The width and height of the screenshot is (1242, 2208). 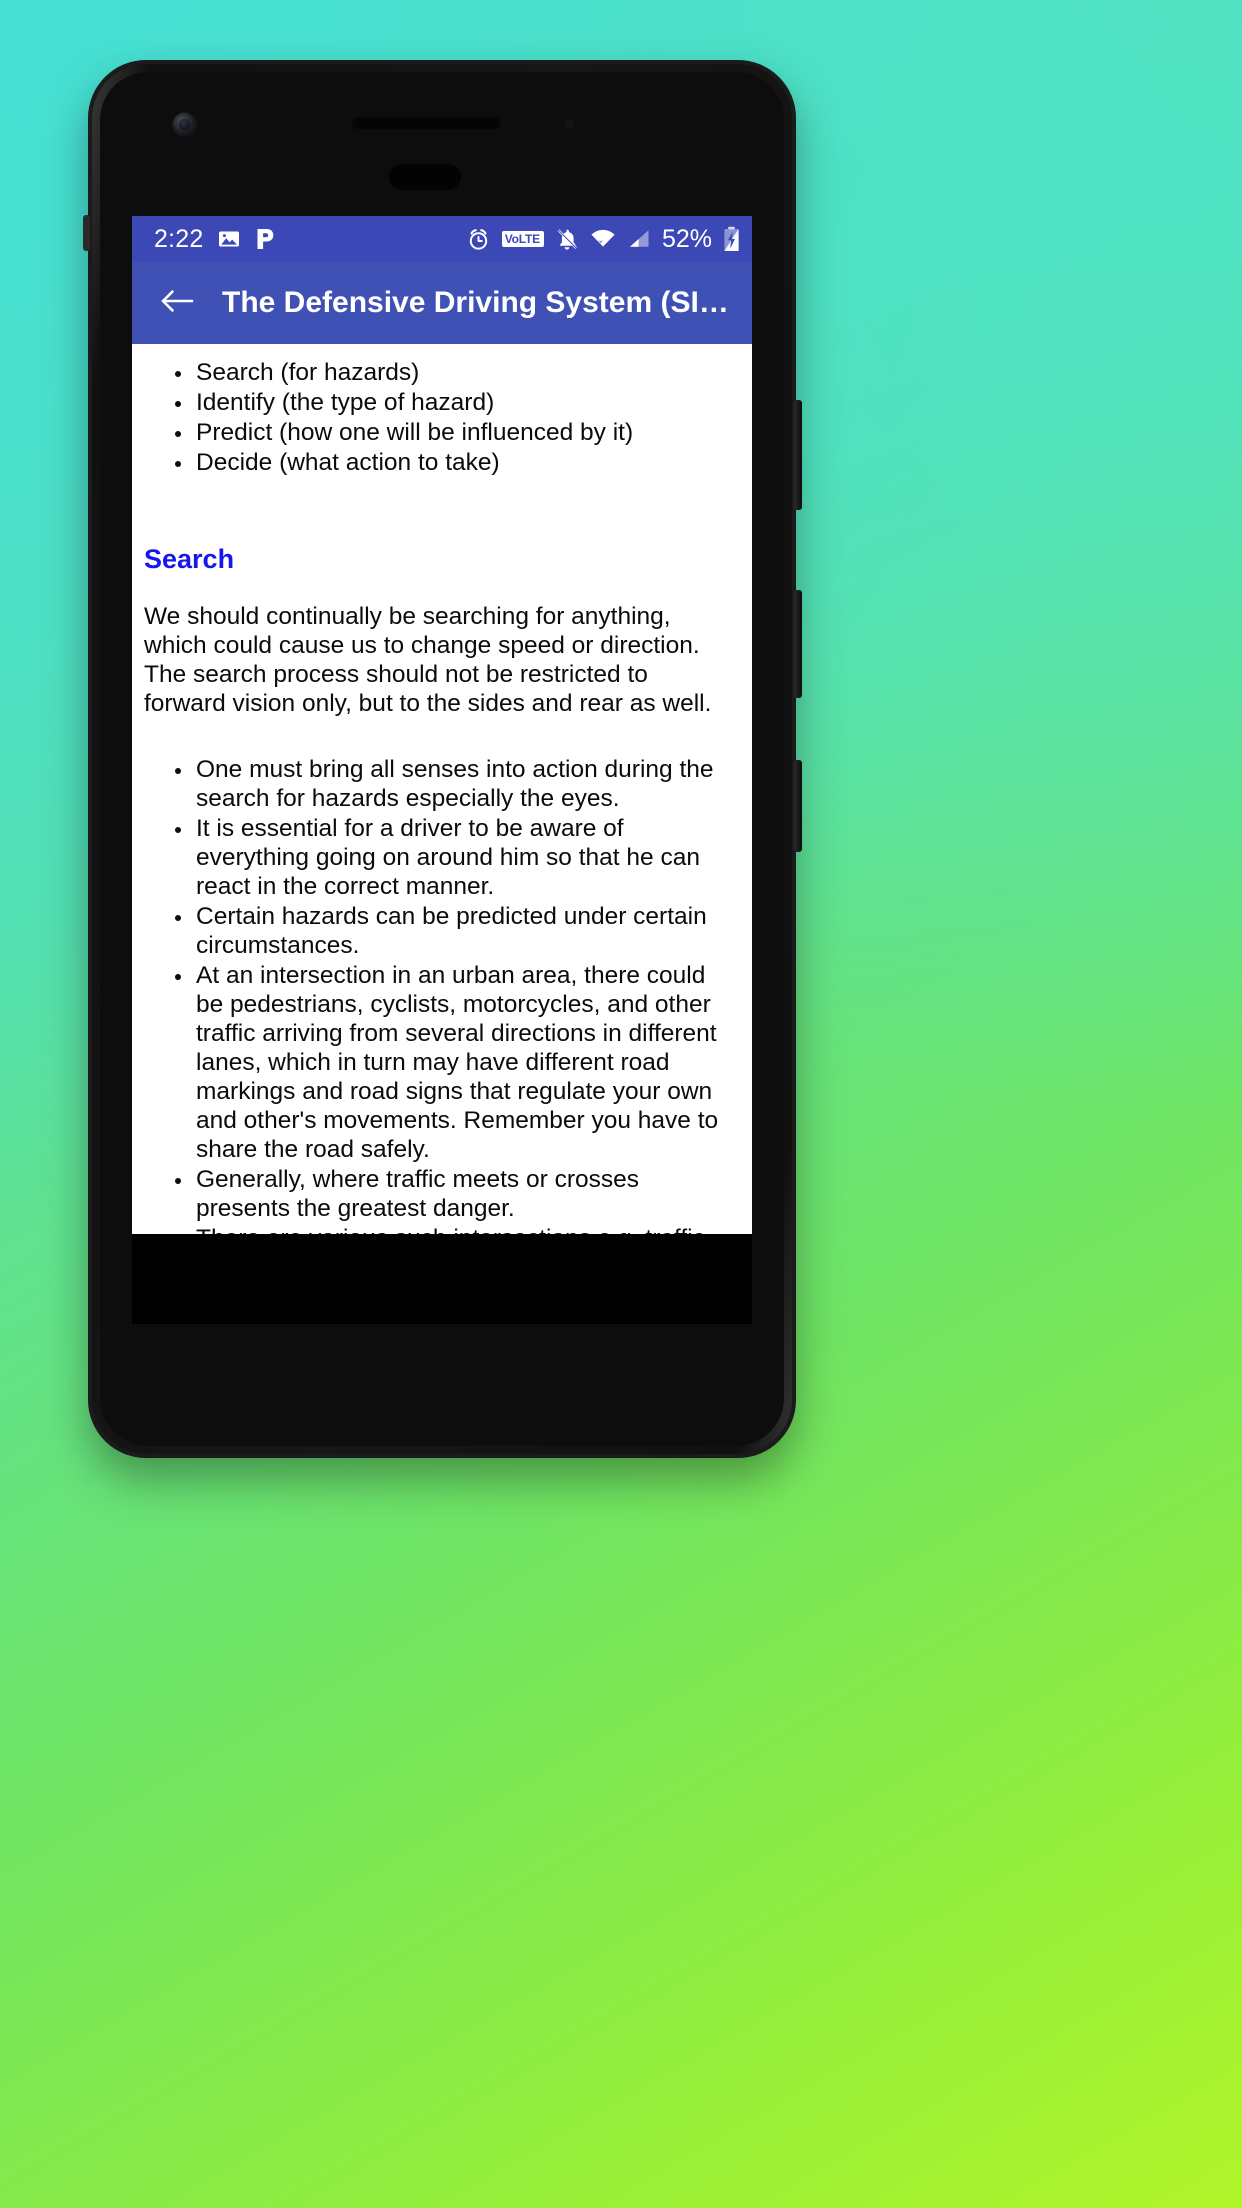 What do you see at coordinates (478, 239) in the screenshot?
I see `alarm-clock-icon` at bounding box center [478, 239].